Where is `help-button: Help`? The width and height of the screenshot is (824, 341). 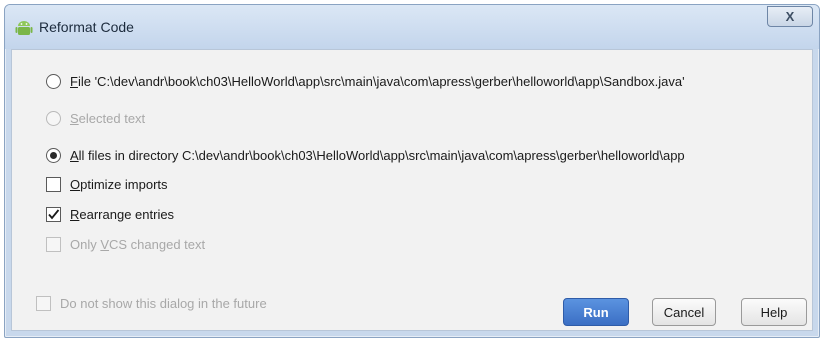
help-button: Help is located at coordinates (774, 312).